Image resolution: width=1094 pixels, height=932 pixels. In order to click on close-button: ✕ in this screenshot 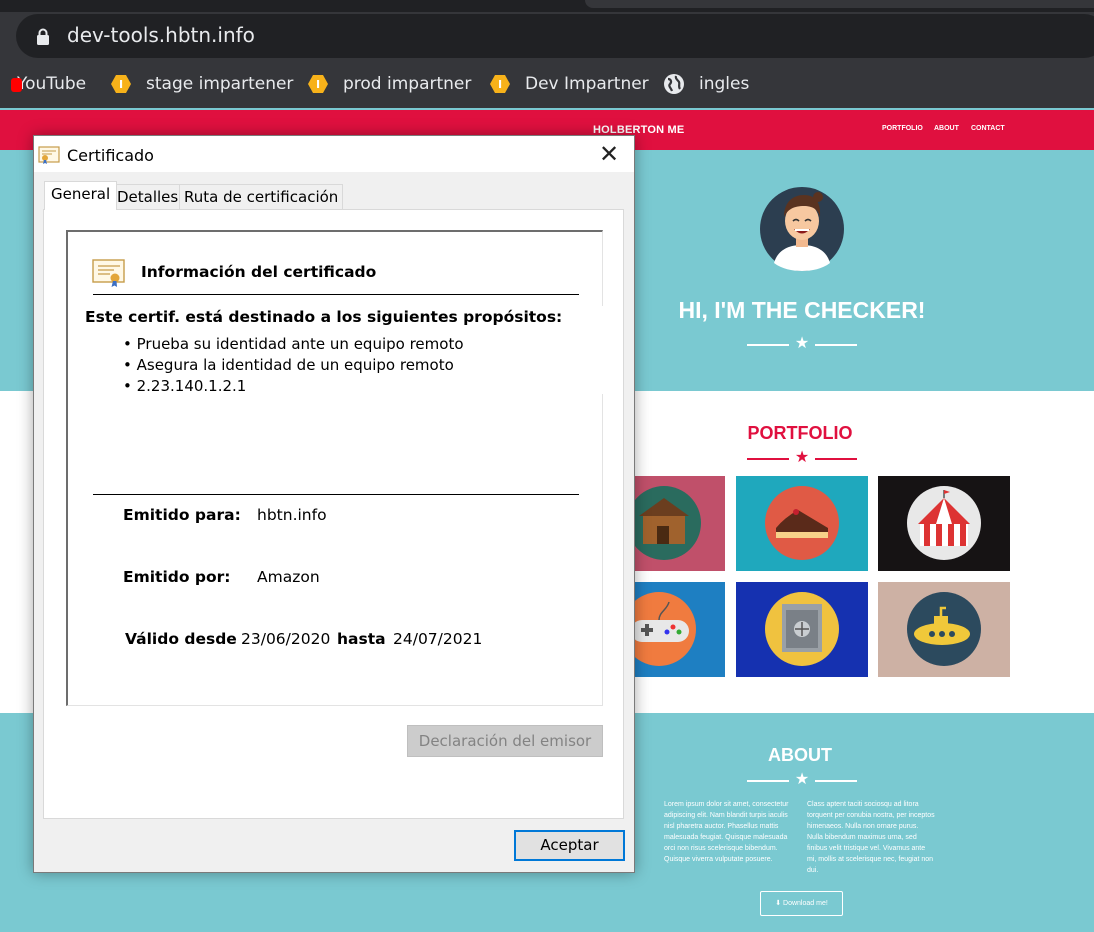, I will do `click(609, 154)`.